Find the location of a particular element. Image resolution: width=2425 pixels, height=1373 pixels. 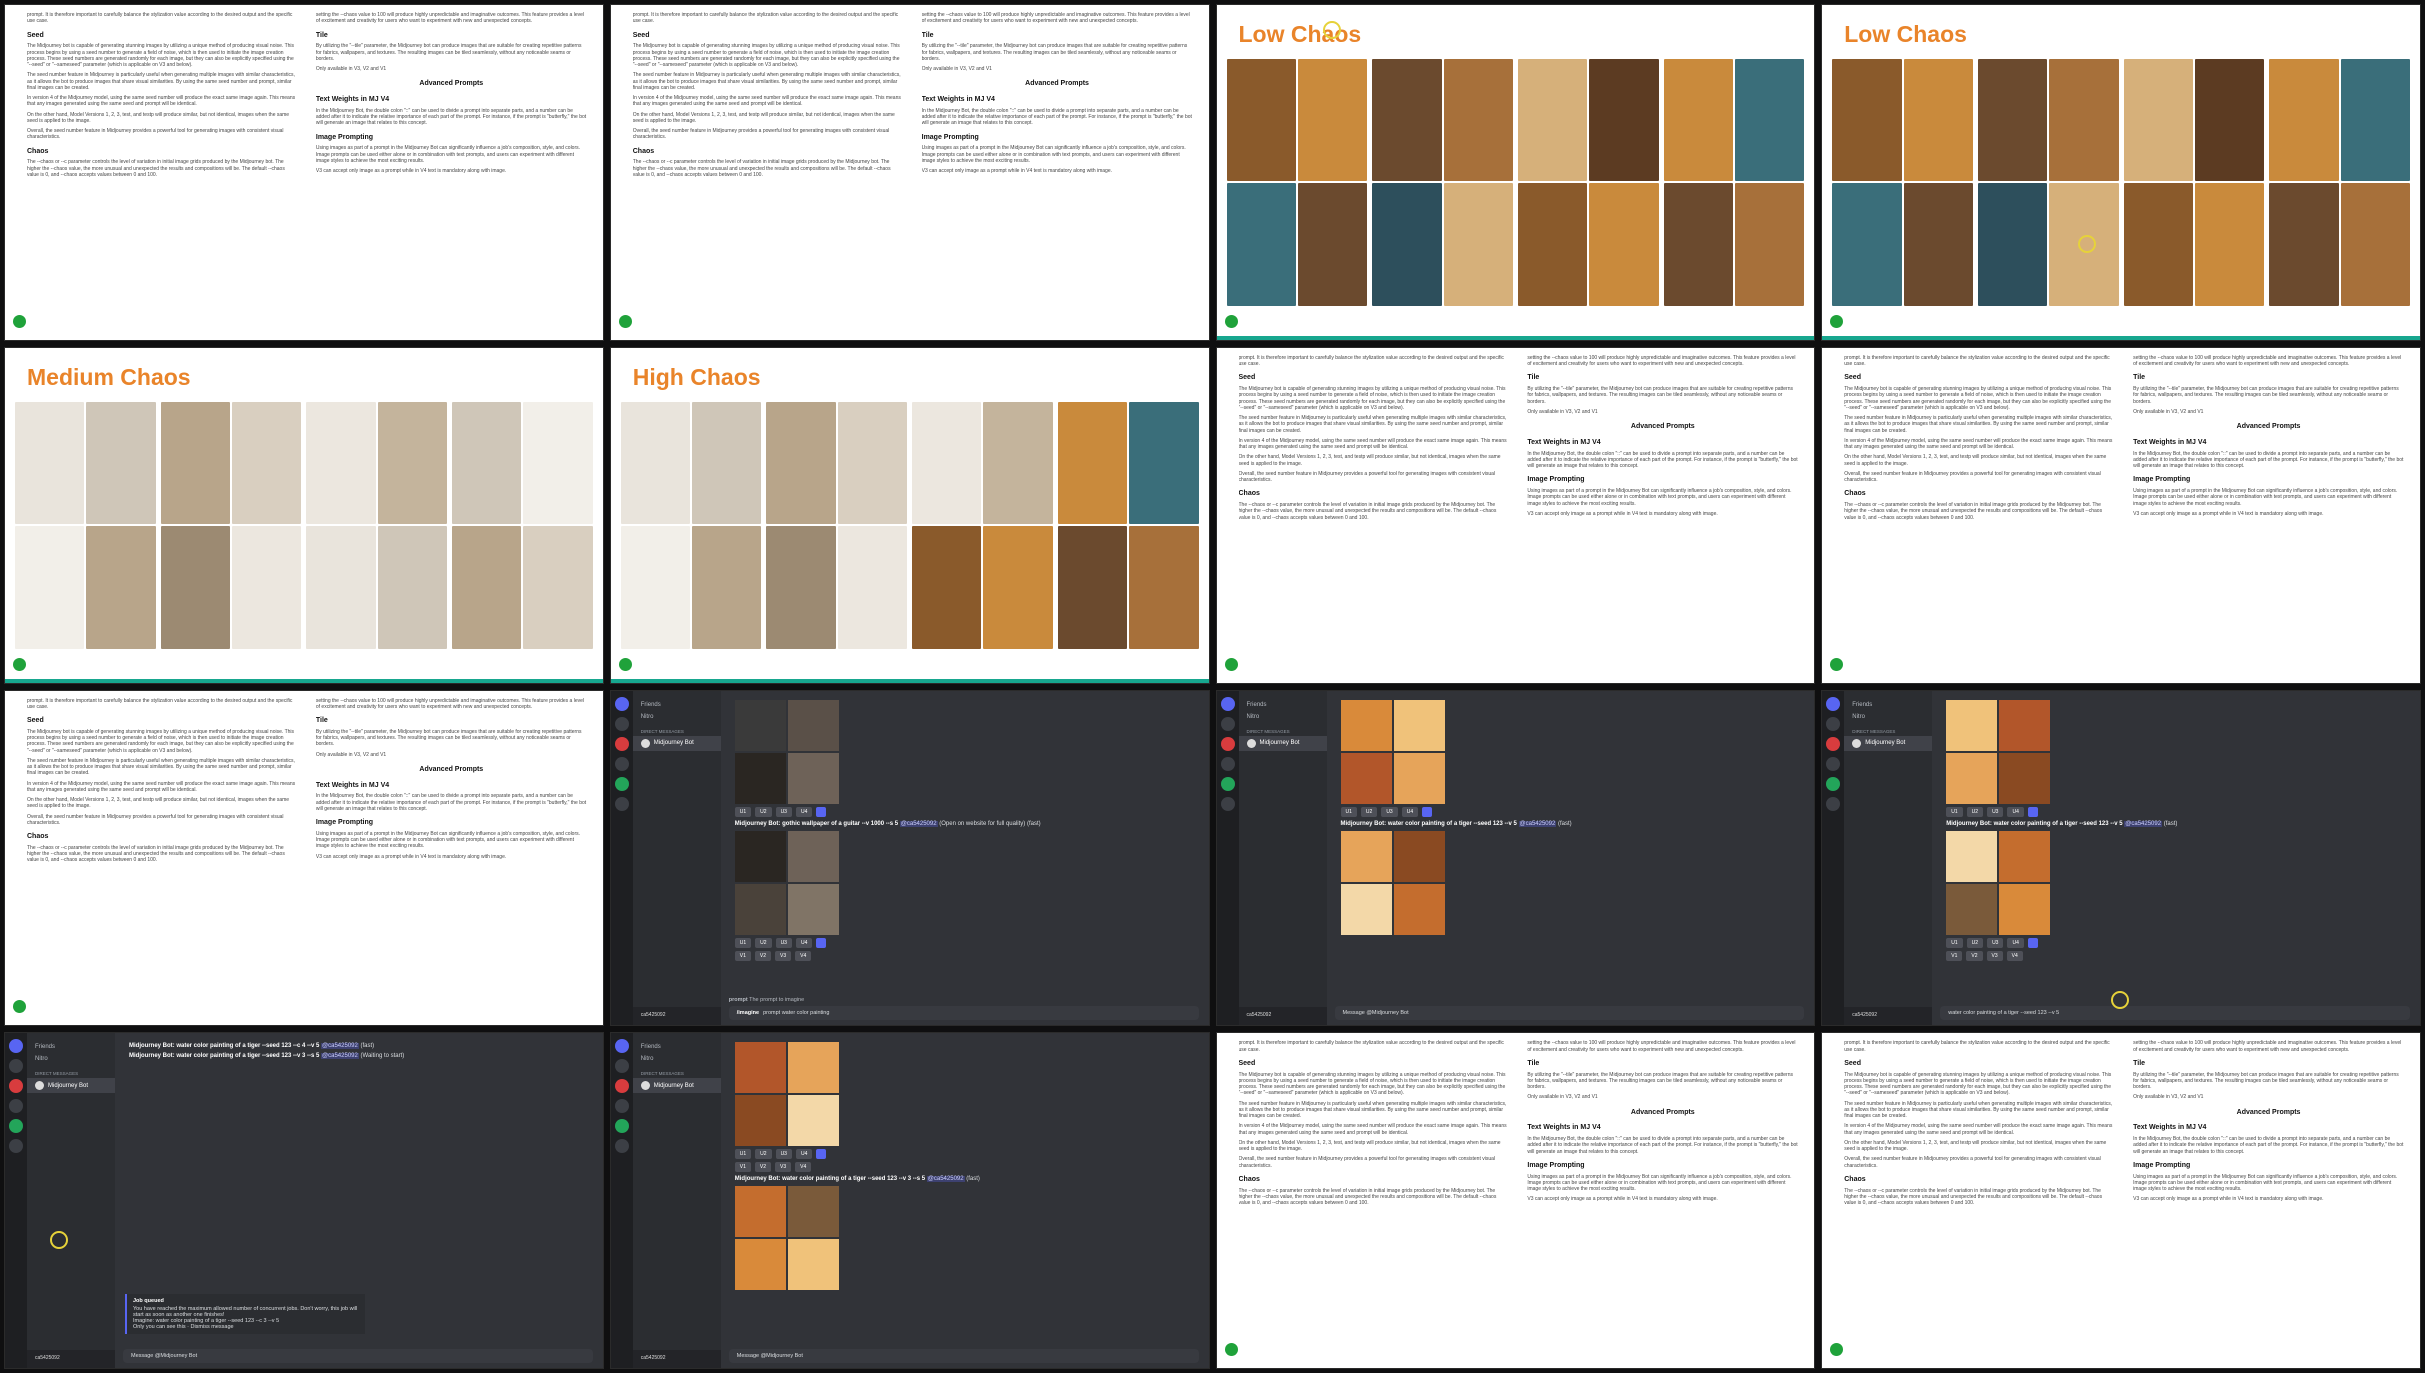

message-input: /imagine prompt water color painting is located at coordinates (963, 1013).